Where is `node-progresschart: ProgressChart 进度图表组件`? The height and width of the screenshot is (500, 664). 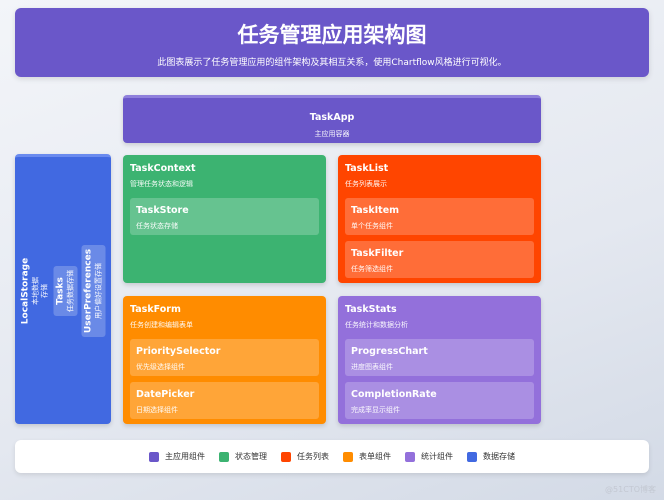
node-progresschart: ProgressChart 进度图表组件 is located at coordinates (439, 357).